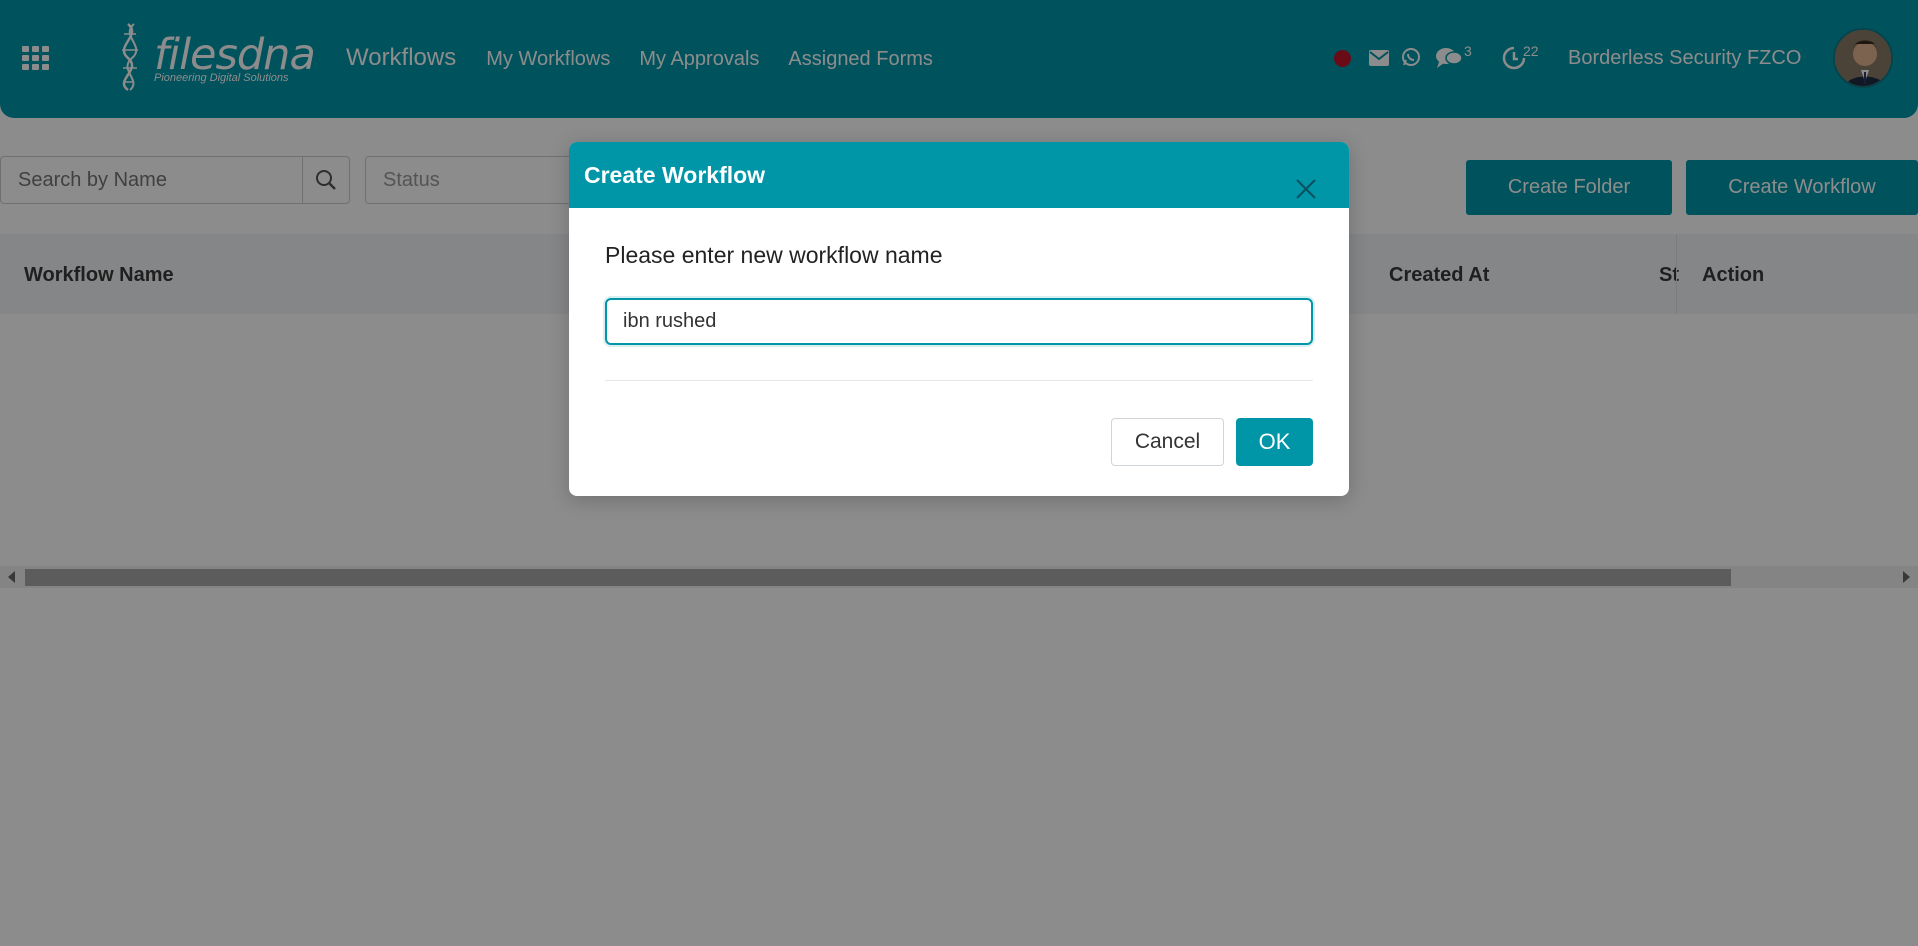 This screenshot has height=946, width=1918. What do you see at coordinates (959, 321) in the screenshot?
I see `workflow-name-input` at bounding box center [959, 321].